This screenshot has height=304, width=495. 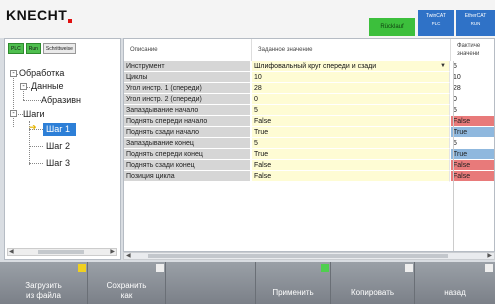 What do you see at coordinates (62, 252) in the screenshot?
I see `tree-scrollbar: ◀ ▶` at bounding box center [62, 252].